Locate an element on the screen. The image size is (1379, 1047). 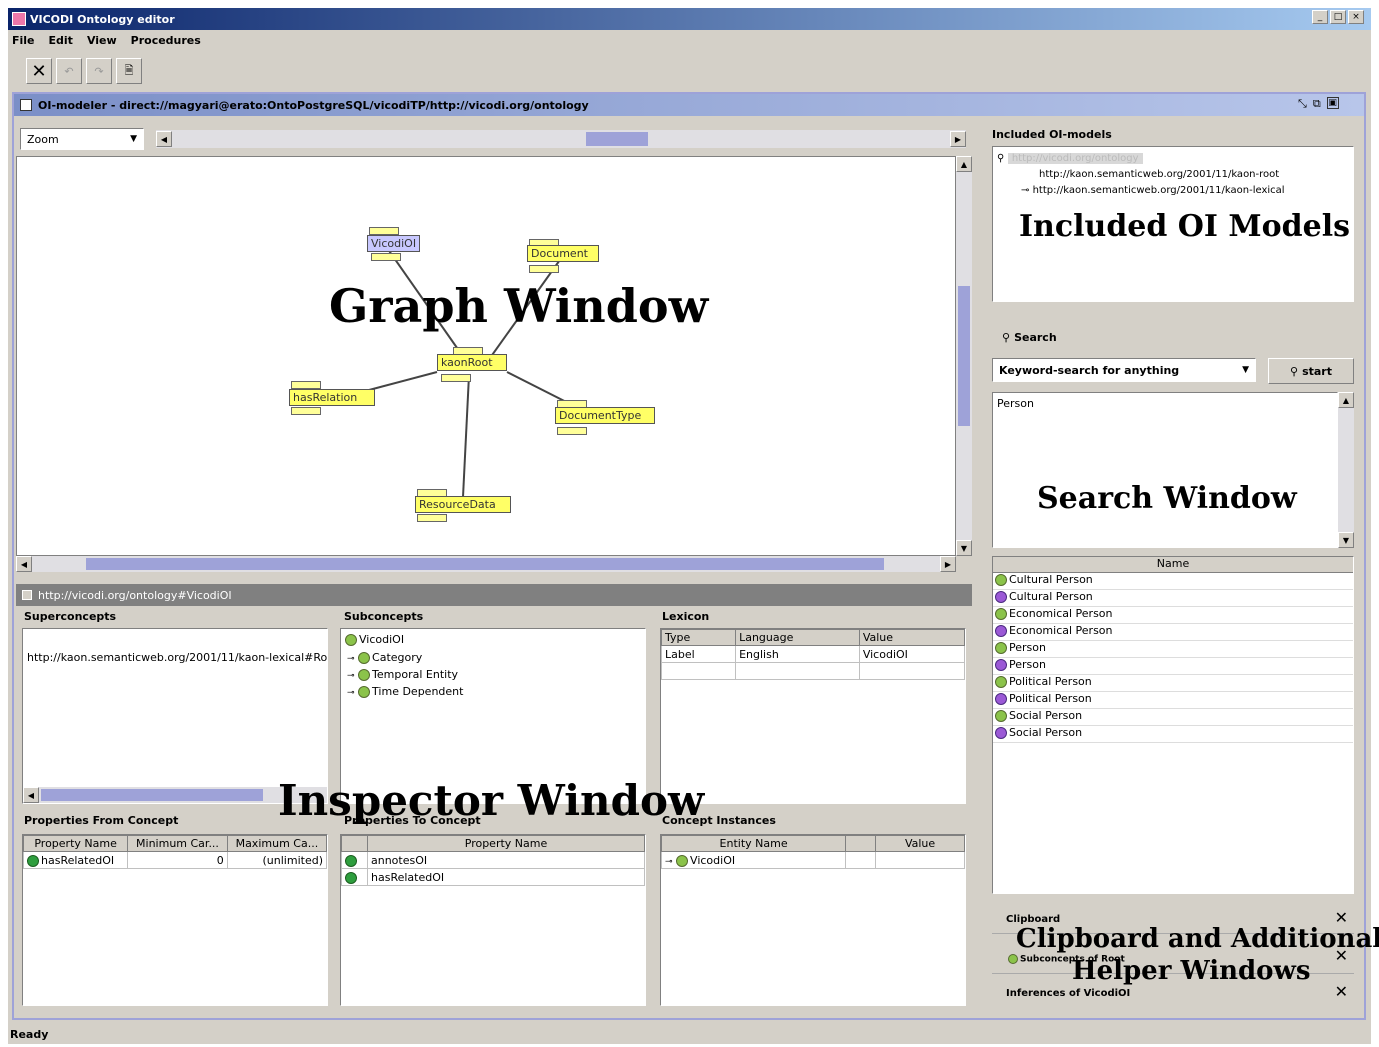
edge-resource-root is located at coordinates (466, 436).